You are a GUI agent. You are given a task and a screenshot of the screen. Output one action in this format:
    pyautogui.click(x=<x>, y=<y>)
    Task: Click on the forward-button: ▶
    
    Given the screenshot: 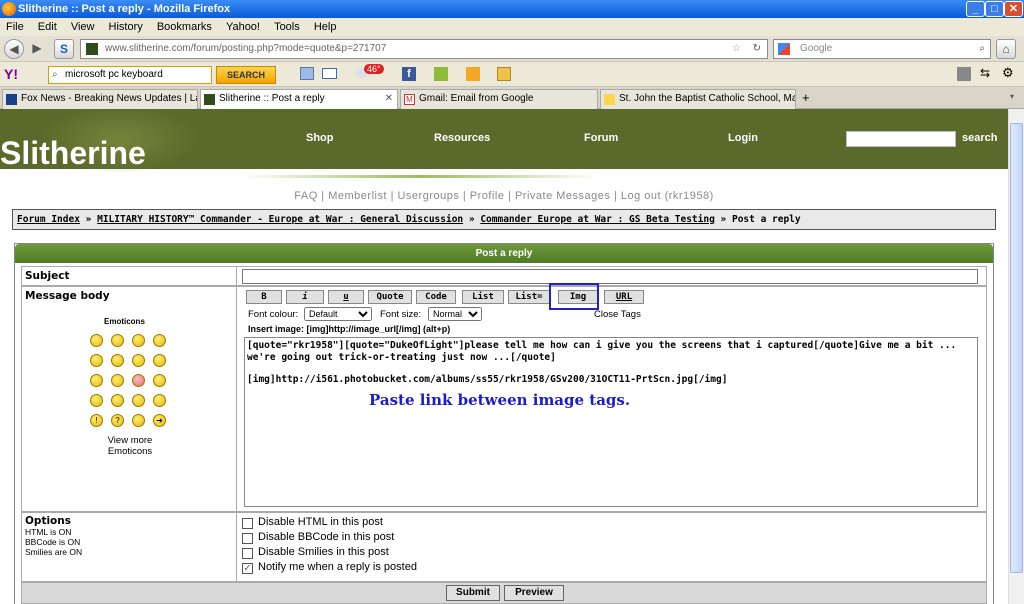 What is the action you would take?
    pyautogui.click(x=37, y=49)
    